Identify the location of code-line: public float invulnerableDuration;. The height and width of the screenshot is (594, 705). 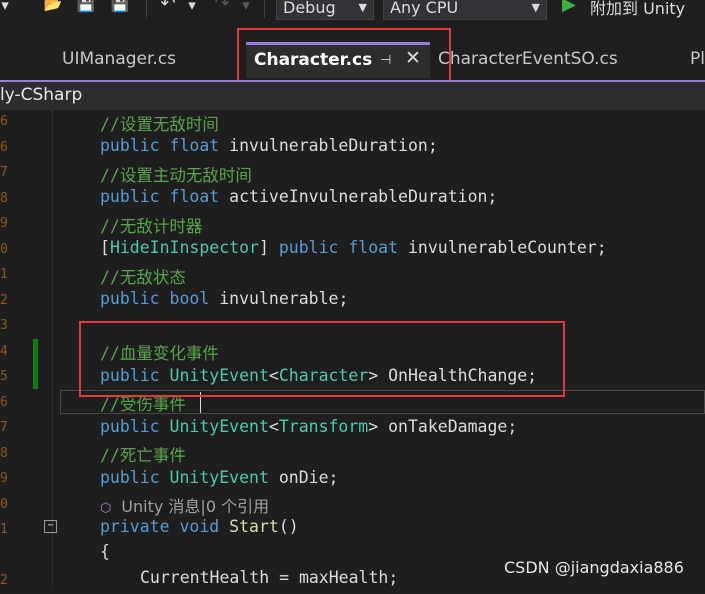
(269, 149).